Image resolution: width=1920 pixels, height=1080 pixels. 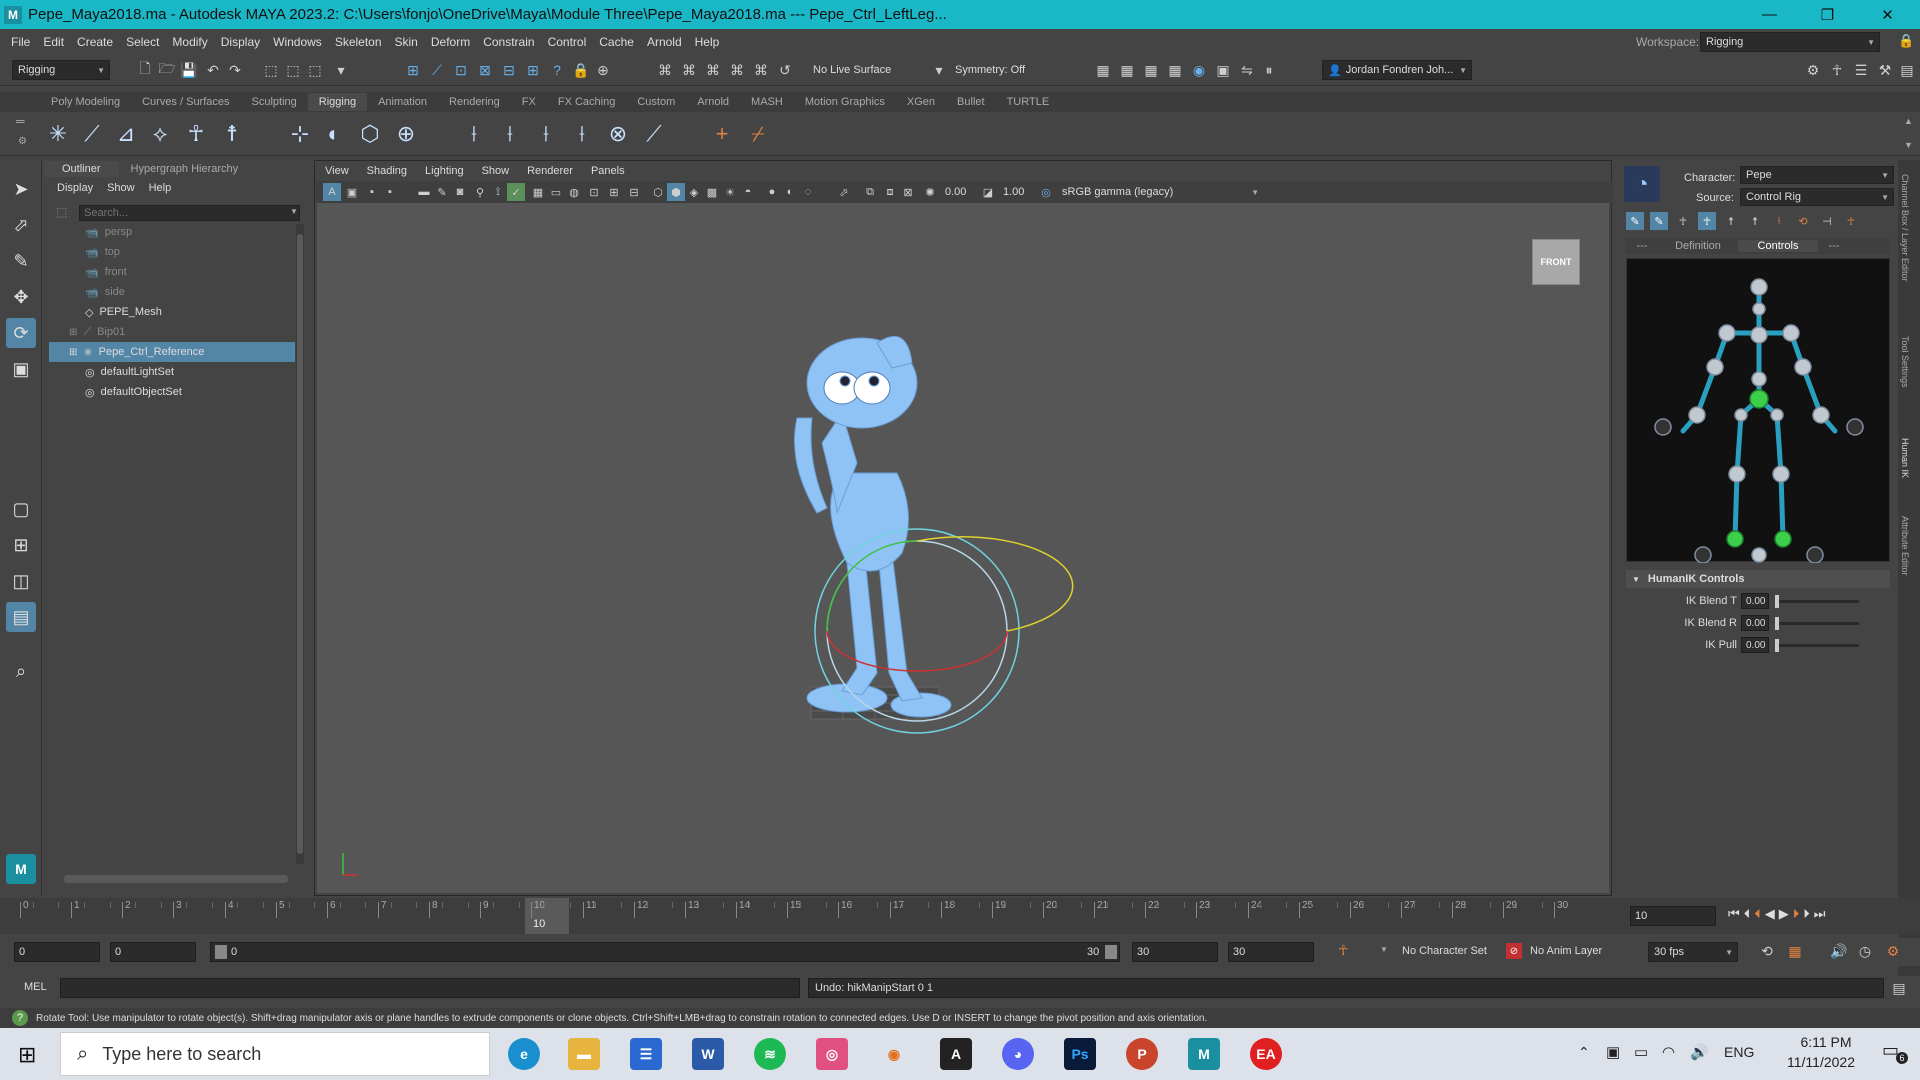 What do you see at coordinates (1851, 221) in the screenshot?
I see `unpin-icon: ☥` at bounding box center [1851, 221].